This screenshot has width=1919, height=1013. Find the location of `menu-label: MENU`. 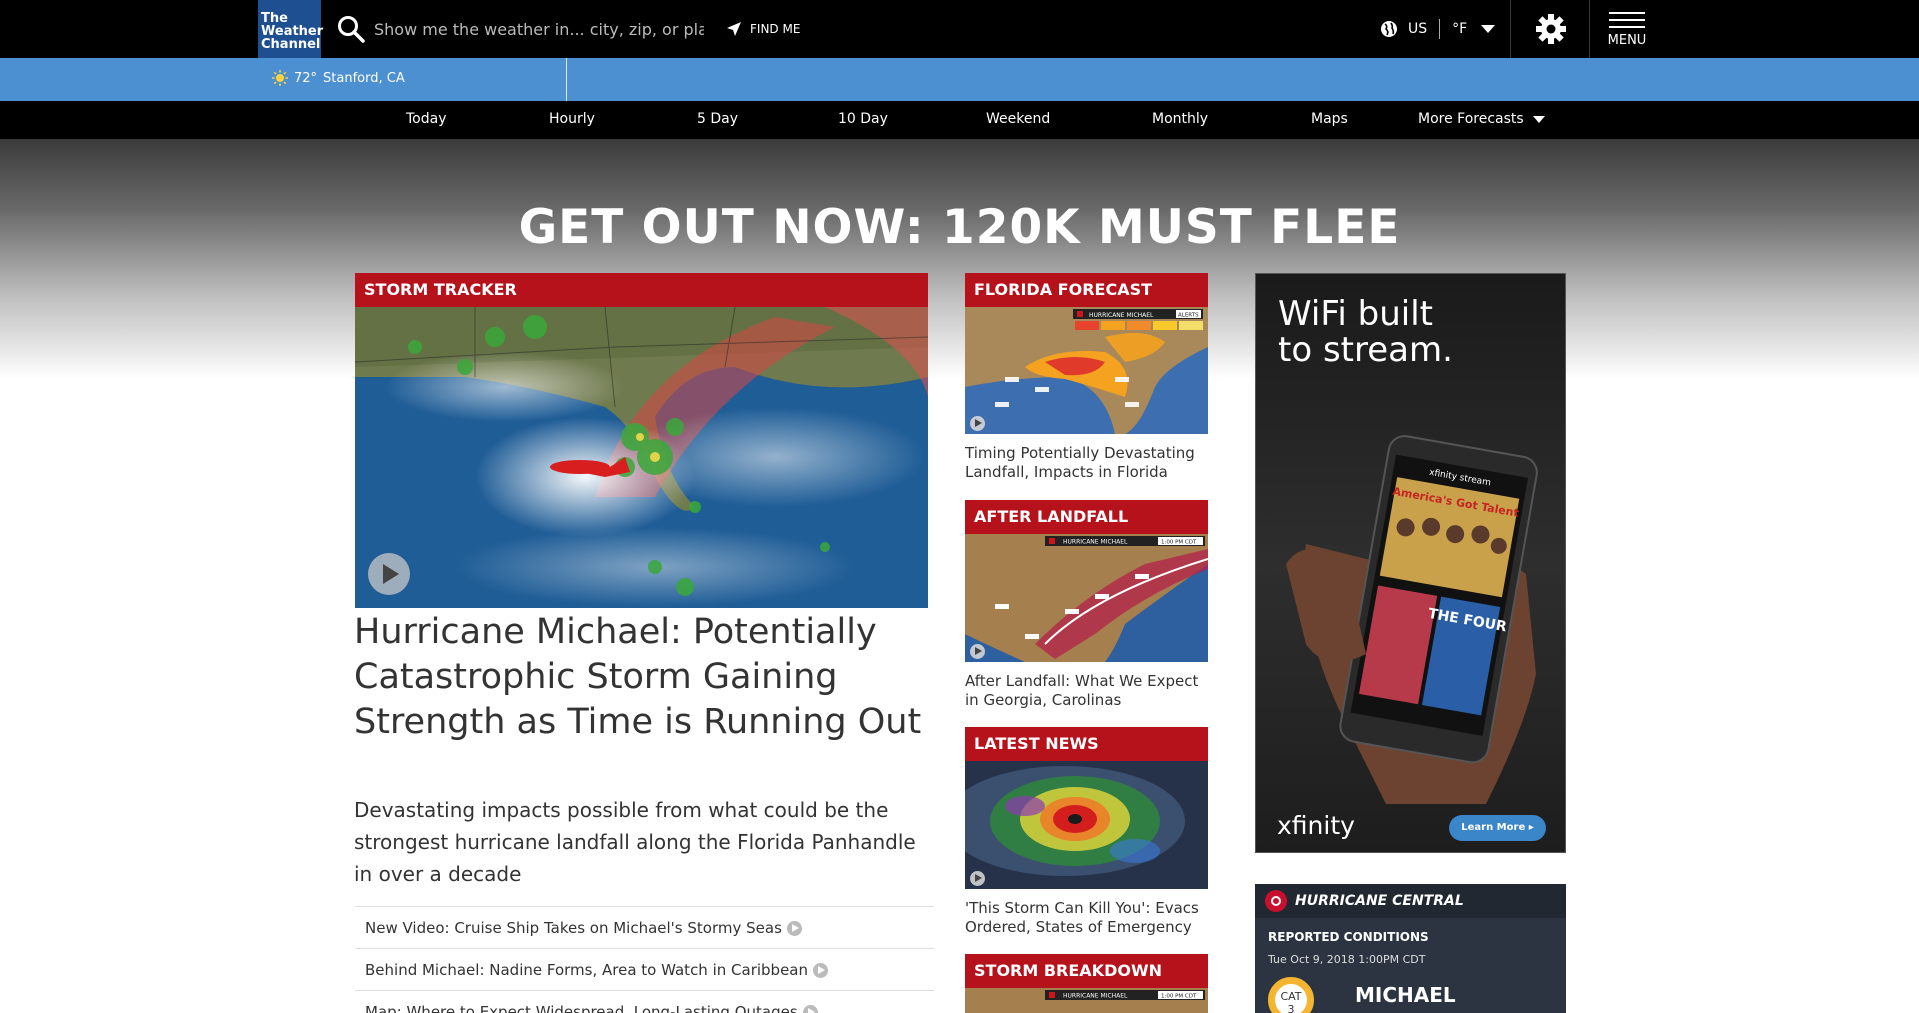

menu-label: MENU is located at coordinates (1627, 40).